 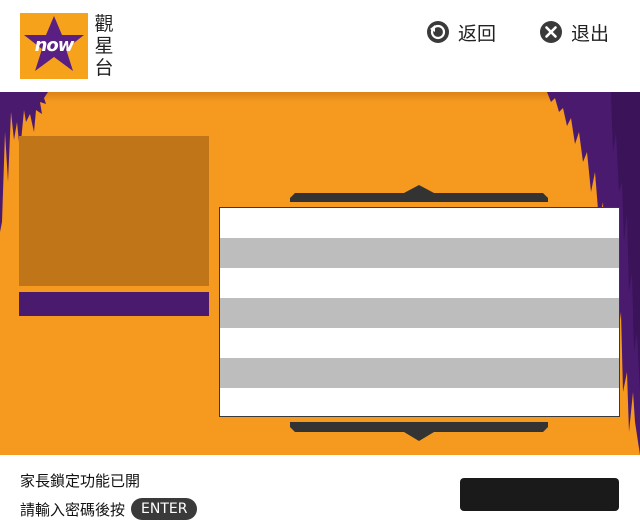 What do you see at coordinates (477, 33) in the screenshot?
I see `back-label: 返回` at bounding box center [477, 33].